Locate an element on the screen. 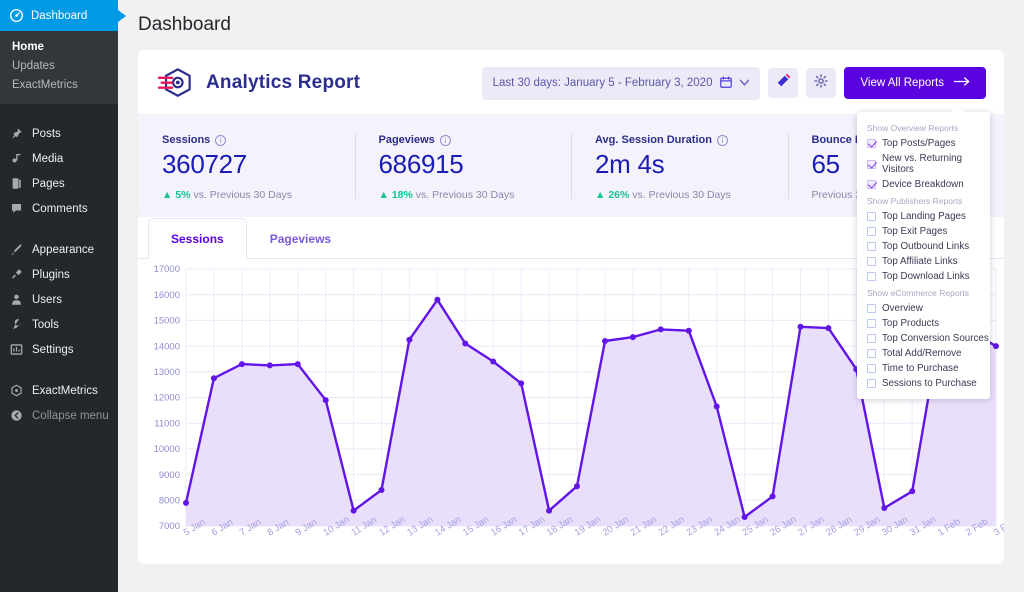 This screenshot has height=592, width=1024. dropdown-option: Top Conversion Sources is located at coordinates (923, 338).